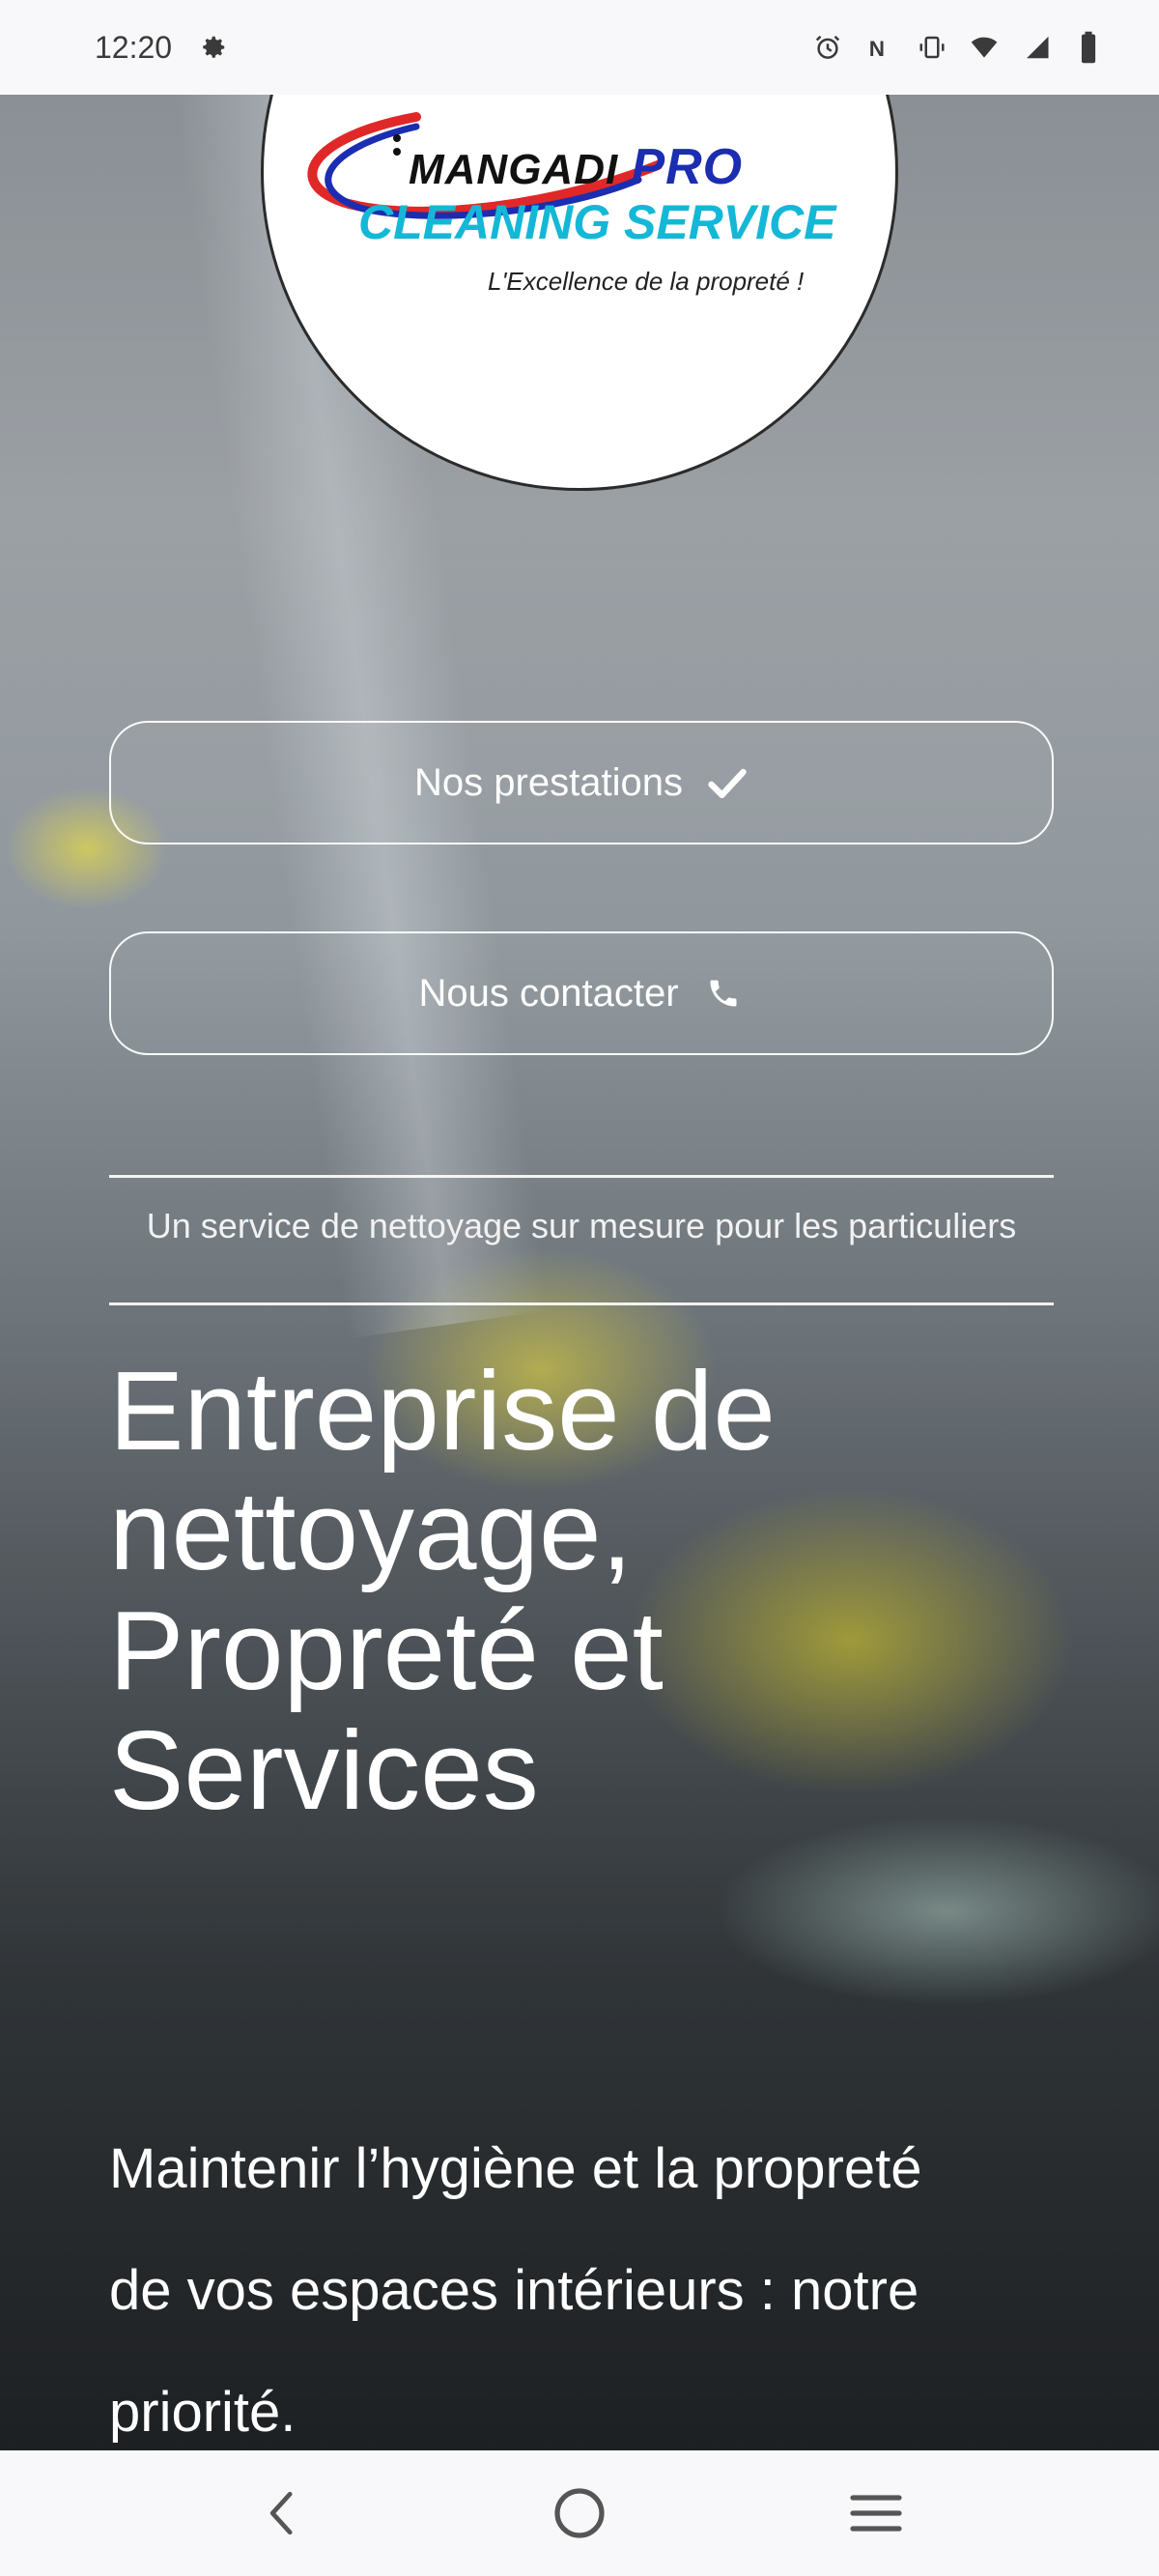 This screenshot has height=2576, width=1159. Describe the element at coordinates (582, 1304) in the screenshot. I see `tagline-divider-bottom` at that location.